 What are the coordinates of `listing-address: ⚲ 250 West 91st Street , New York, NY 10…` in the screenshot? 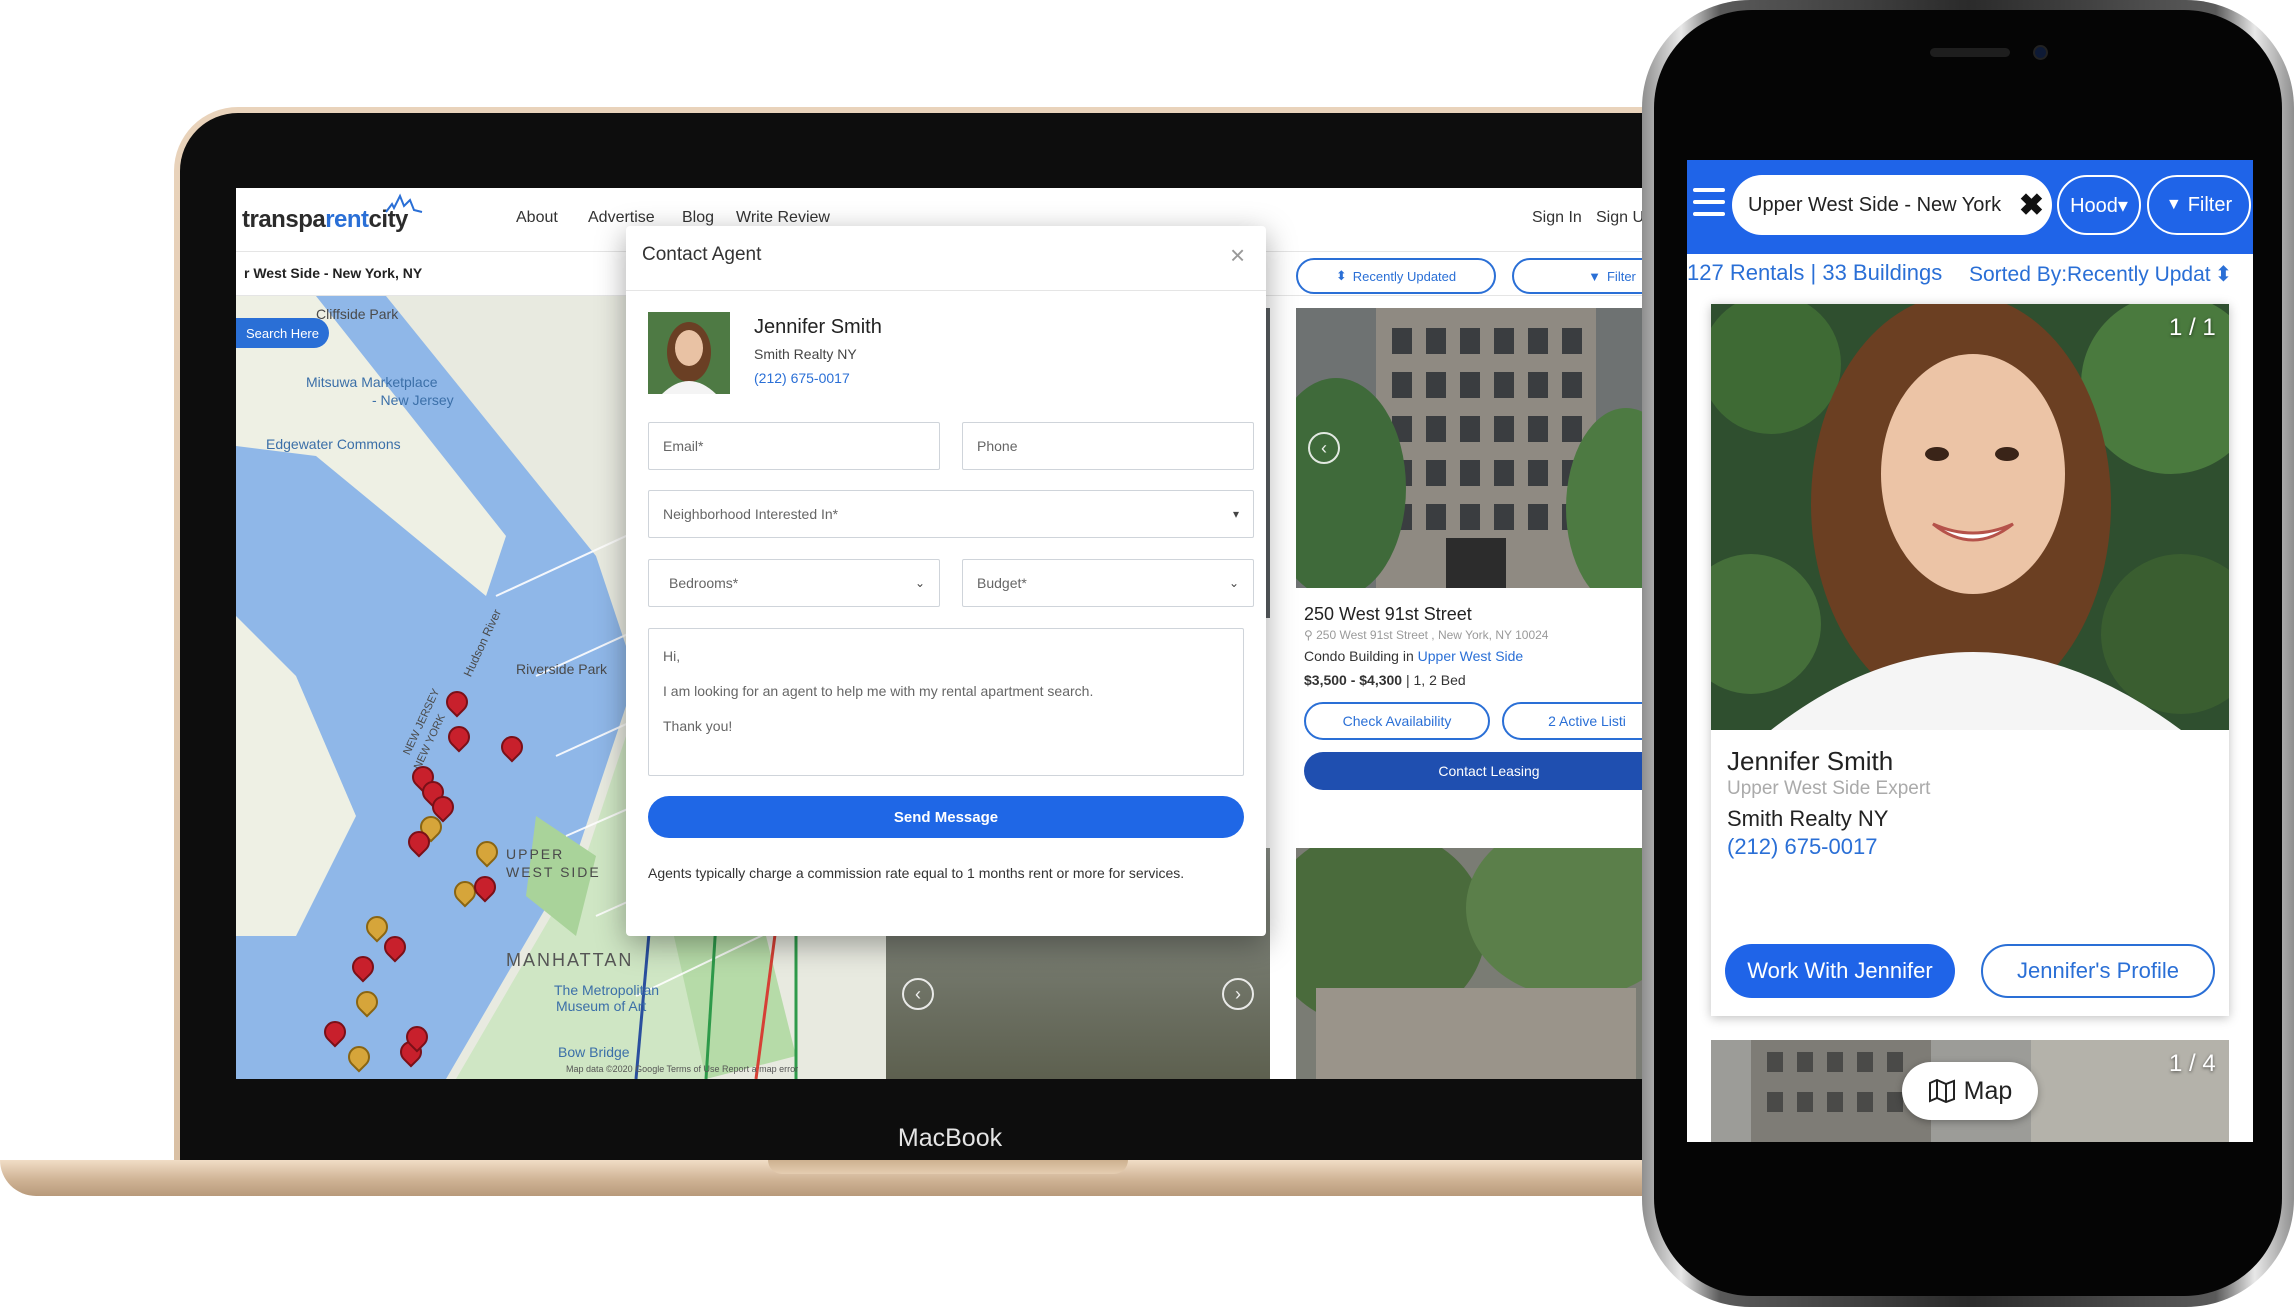 It's located at (1426, 635).